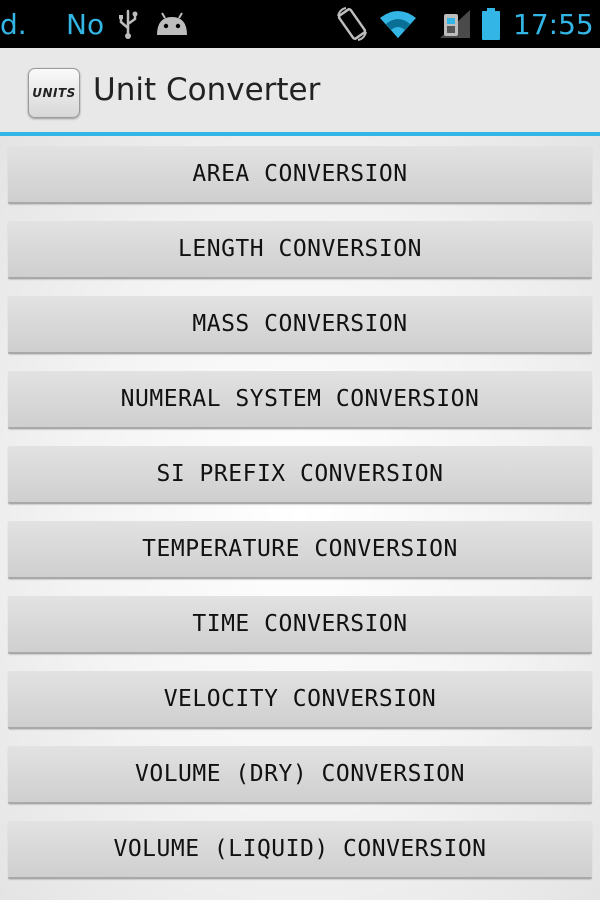 Image resolution: width=600 pixels, height=900 pixels. What do you see at coordinates (300, 24) in the screenshot?
I see `status-bar: d. No 17:55` at bounding box center [300, 24].